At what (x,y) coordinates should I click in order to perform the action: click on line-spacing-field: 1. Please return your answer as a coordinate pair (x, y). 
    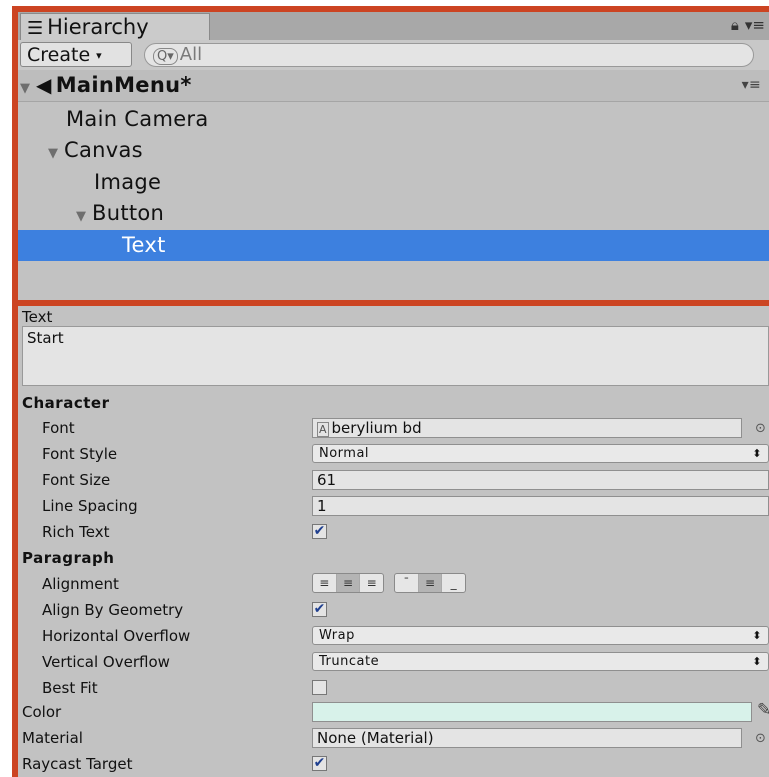
    Looking at the image, I should click on (540, 506).